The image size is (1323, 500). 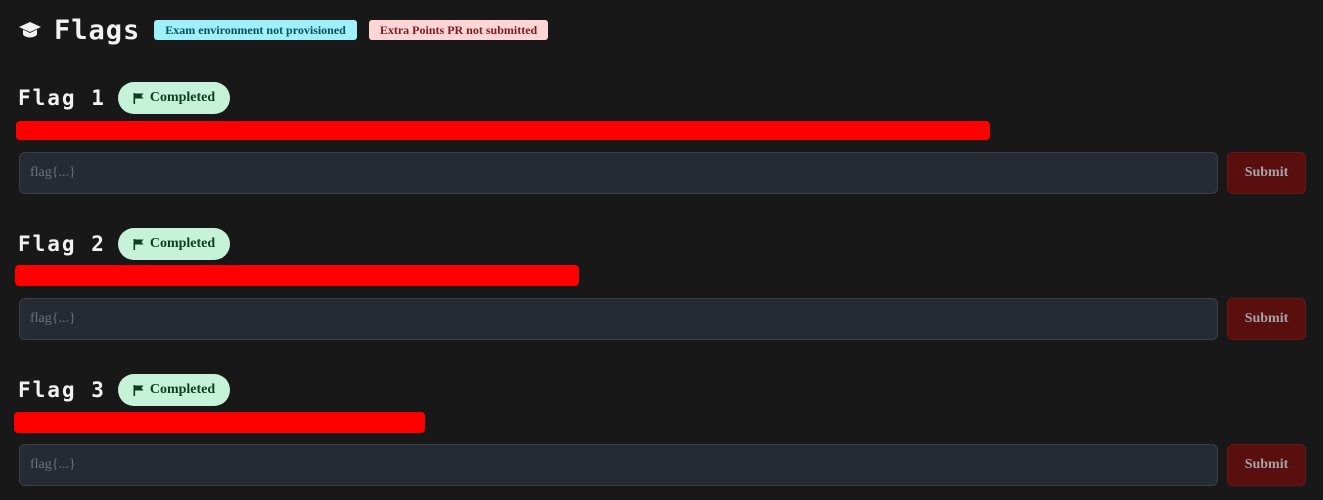 I want to click on extra-points-badge: Extra Points PR not submitted, so click(x=458, y=30).